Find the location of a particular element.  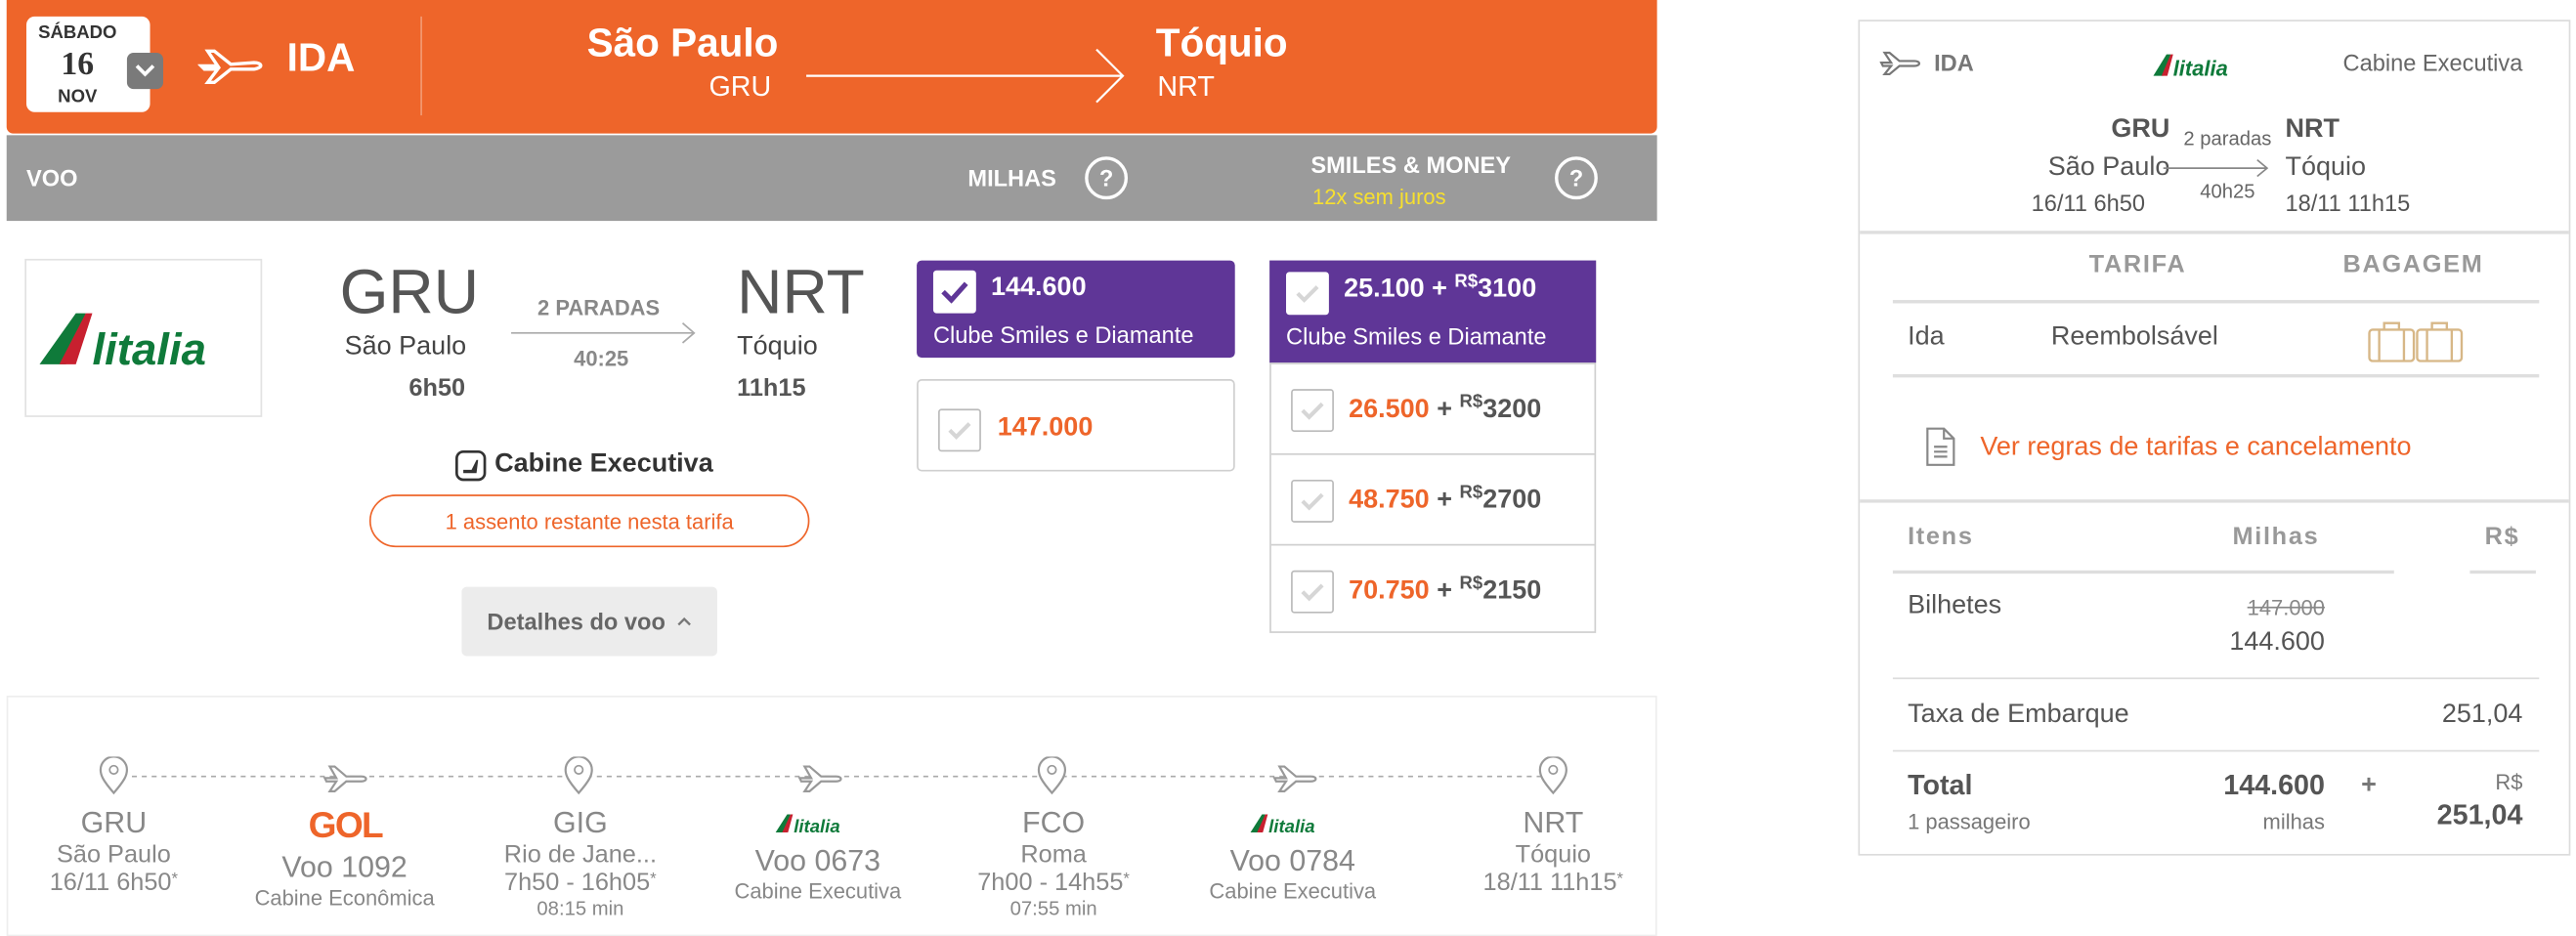

smiles-money-option: 48.750 + R$2700 is located at coordinates (1433, 497).